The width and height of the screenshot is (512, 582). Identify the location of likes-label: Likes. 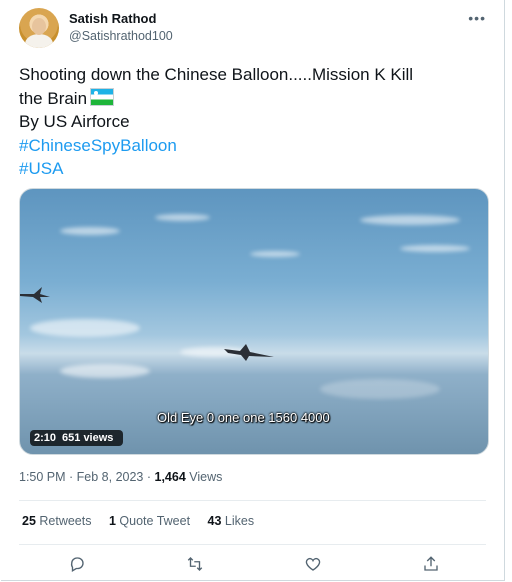
(238, 521).